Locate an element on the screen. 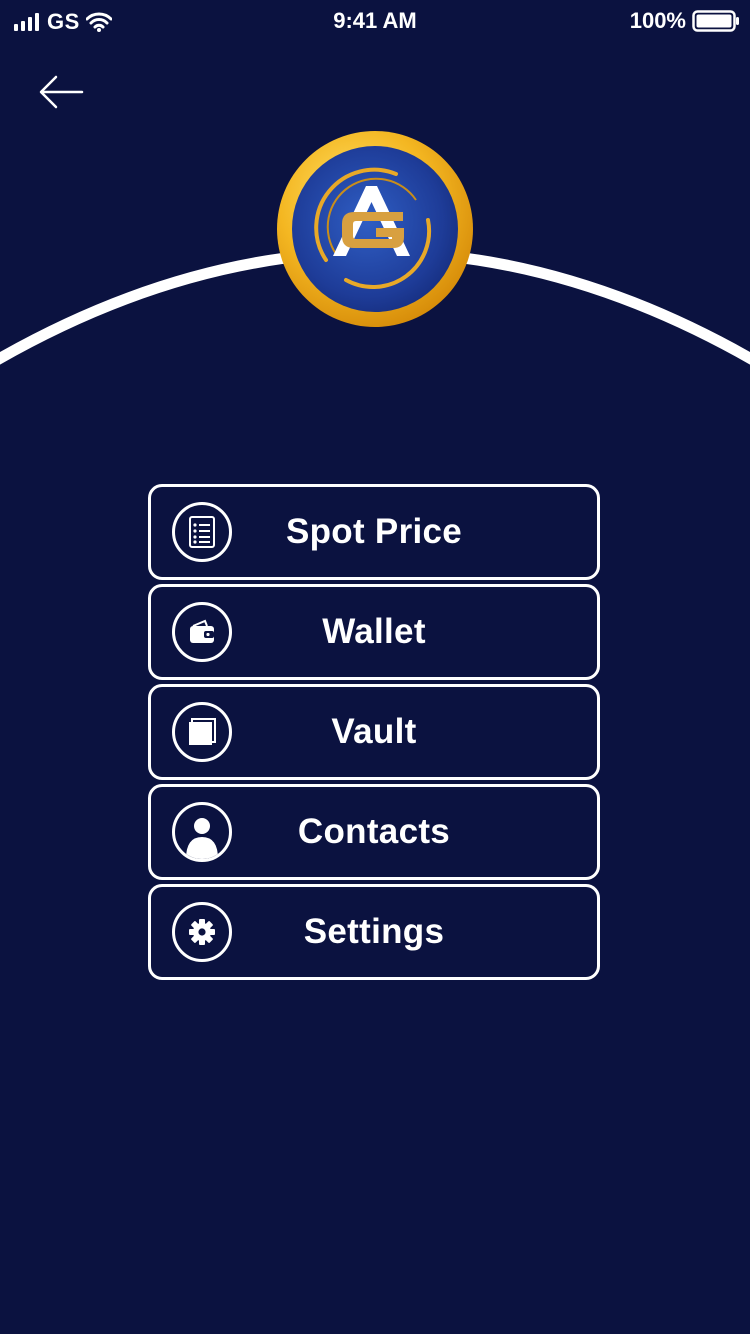 The image size is (750, 1334). menu-item-label: Vault is located at coordinates (374, 731).